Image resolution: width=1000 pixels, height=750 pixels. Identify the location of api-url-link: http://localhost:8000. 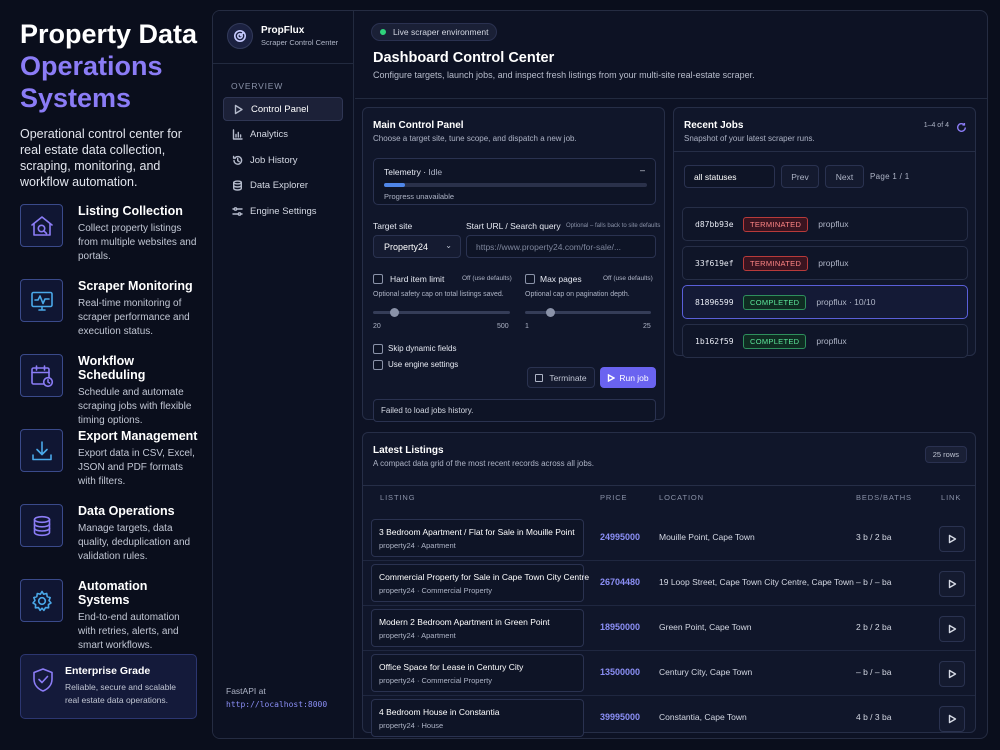
(276, 704).